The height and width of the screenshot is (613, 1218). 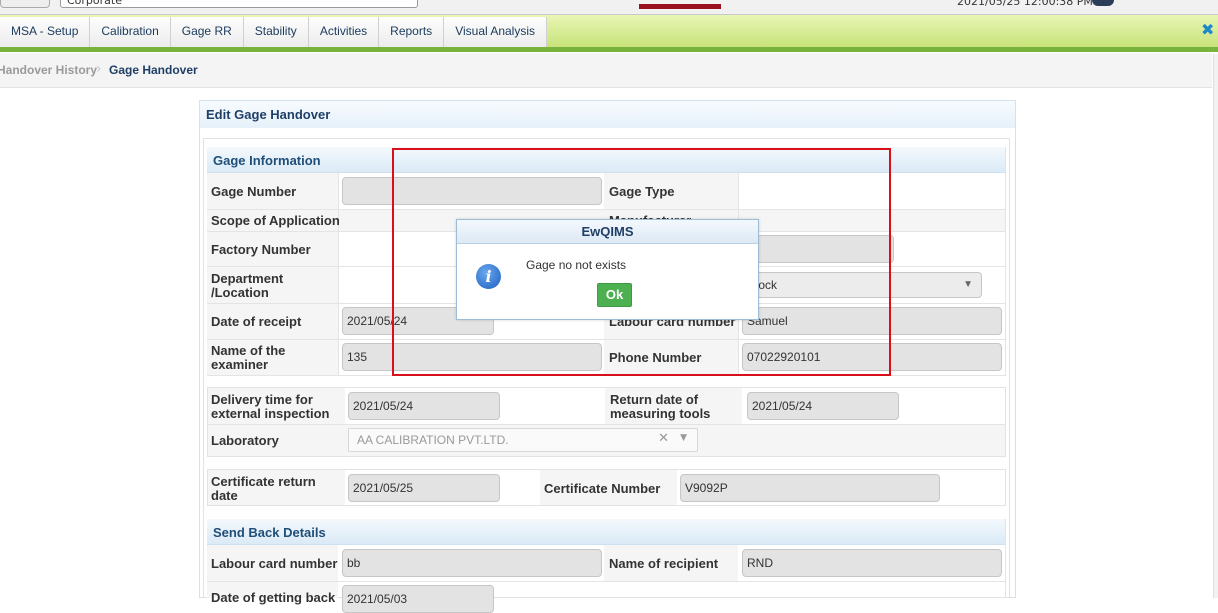 I want to click on send-back-header, so click(x=606, y=532).